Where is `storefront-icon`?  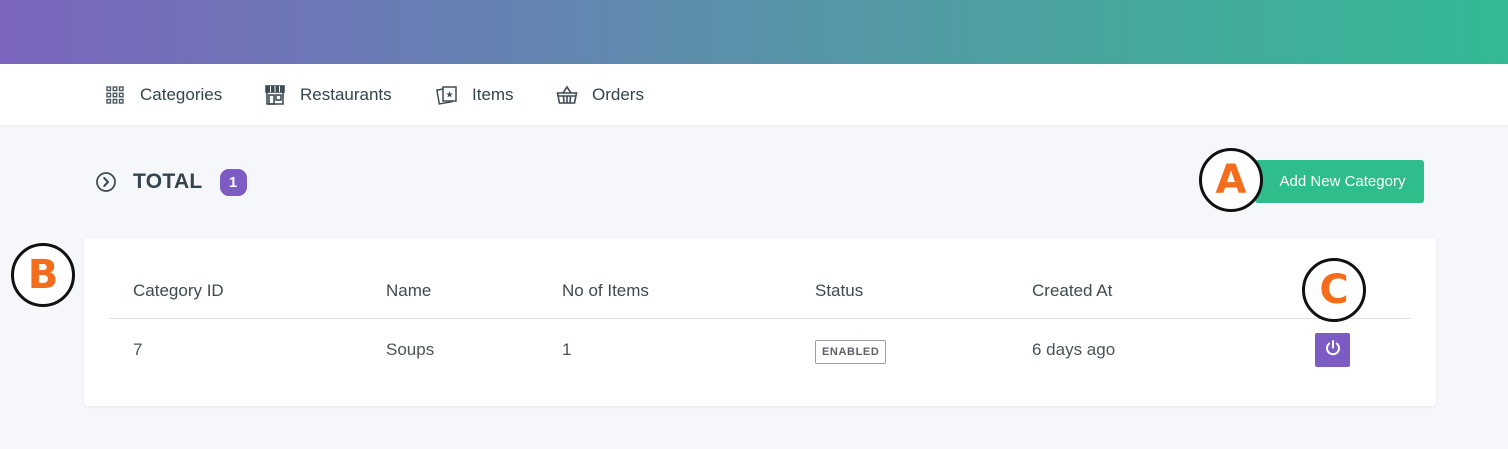
storefront-icon is located at coordinates (275, 95).